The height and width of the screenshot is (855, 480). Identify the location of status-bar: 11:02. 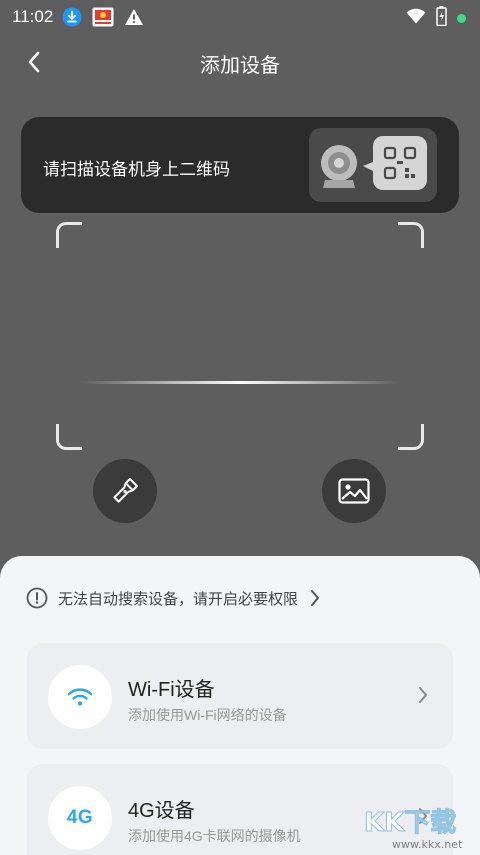
(240, 17).